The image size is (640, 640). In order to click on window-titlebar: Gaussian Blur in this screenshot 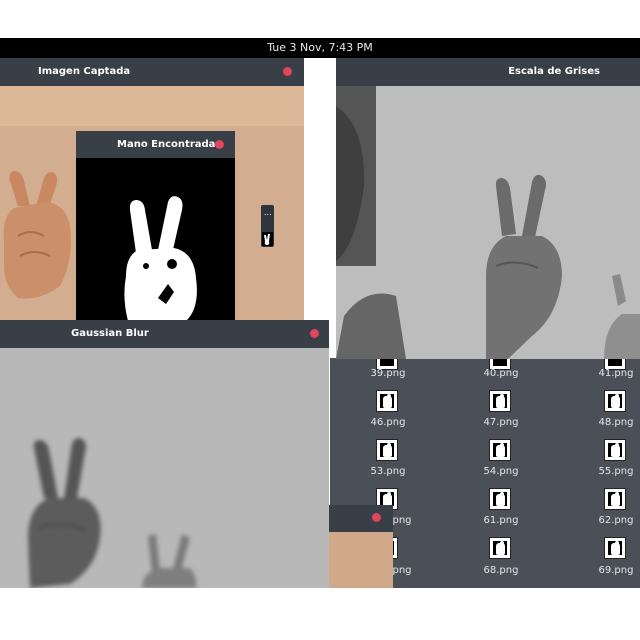, I will do `click(164, 334)`.